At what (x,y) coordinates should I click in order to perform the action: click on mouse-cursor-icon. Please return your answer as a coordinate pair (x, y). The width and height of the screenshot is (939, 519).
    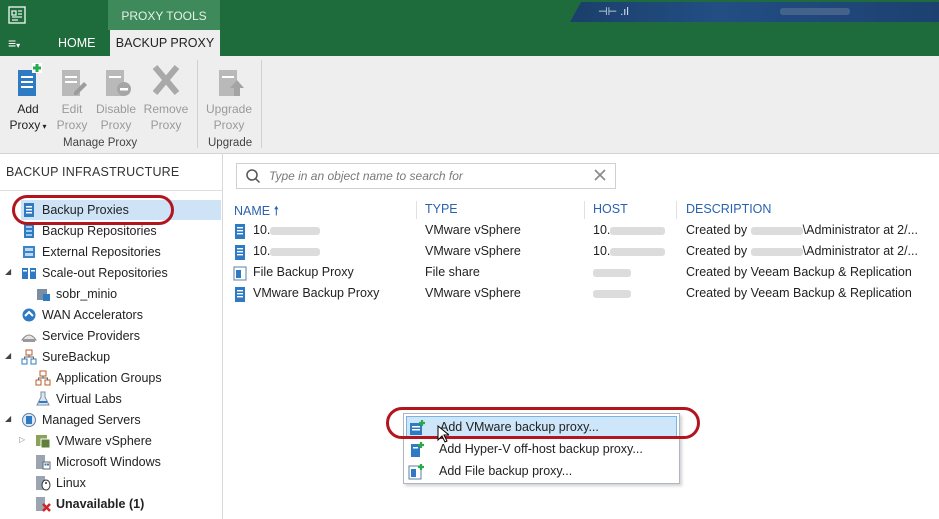
    Looking at the image, I should click on (443, 434).